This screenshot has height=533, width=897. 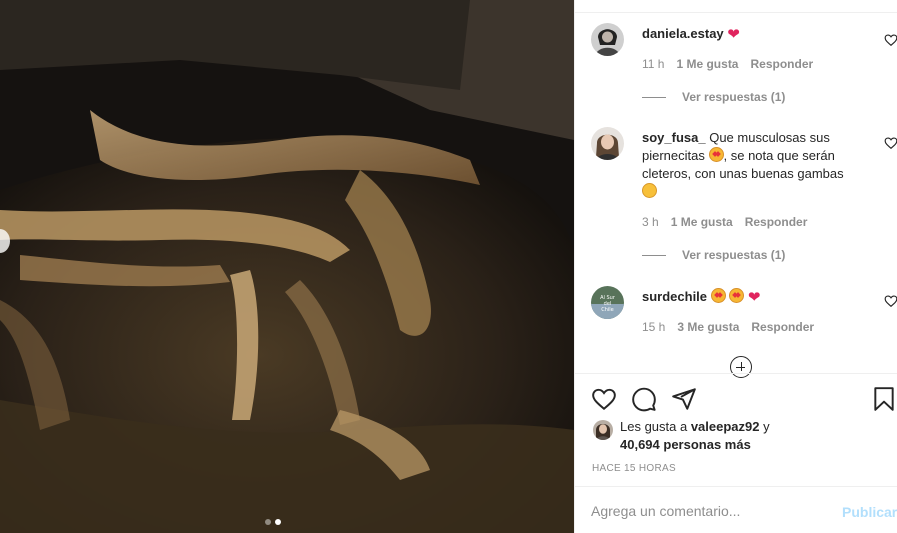 I want to click on avatar: Al Sur del Chile, so click(x=607, y=302).